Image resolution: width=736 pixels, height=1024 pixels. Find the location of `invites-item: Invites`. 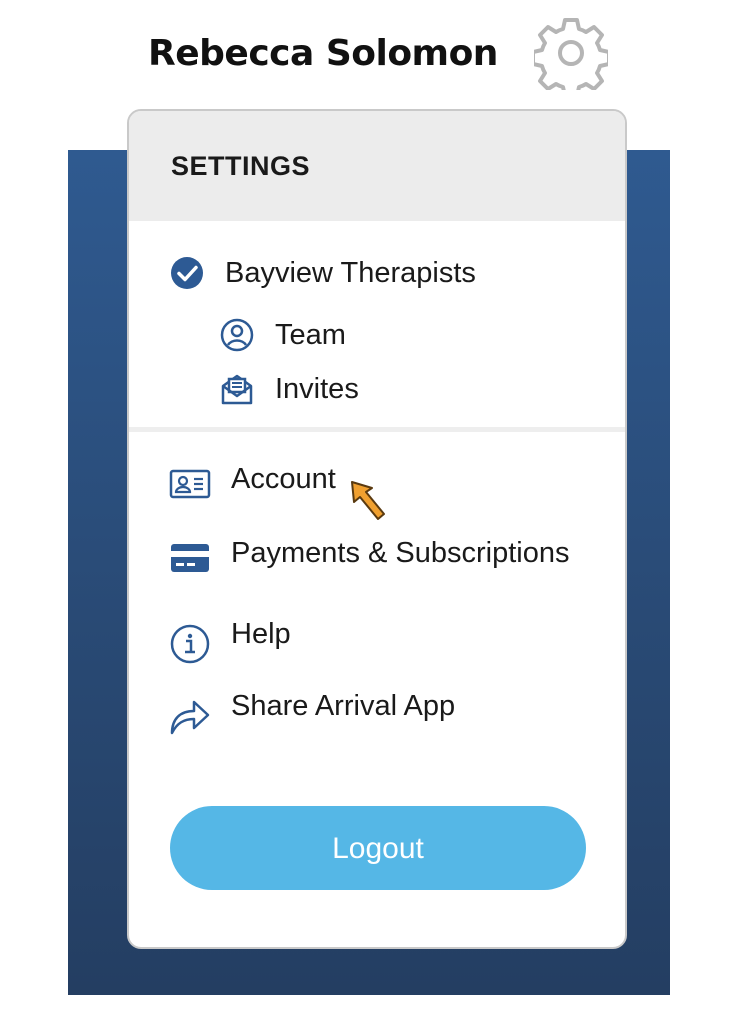

invites-item: Invites is located at coordinates (289, 389).